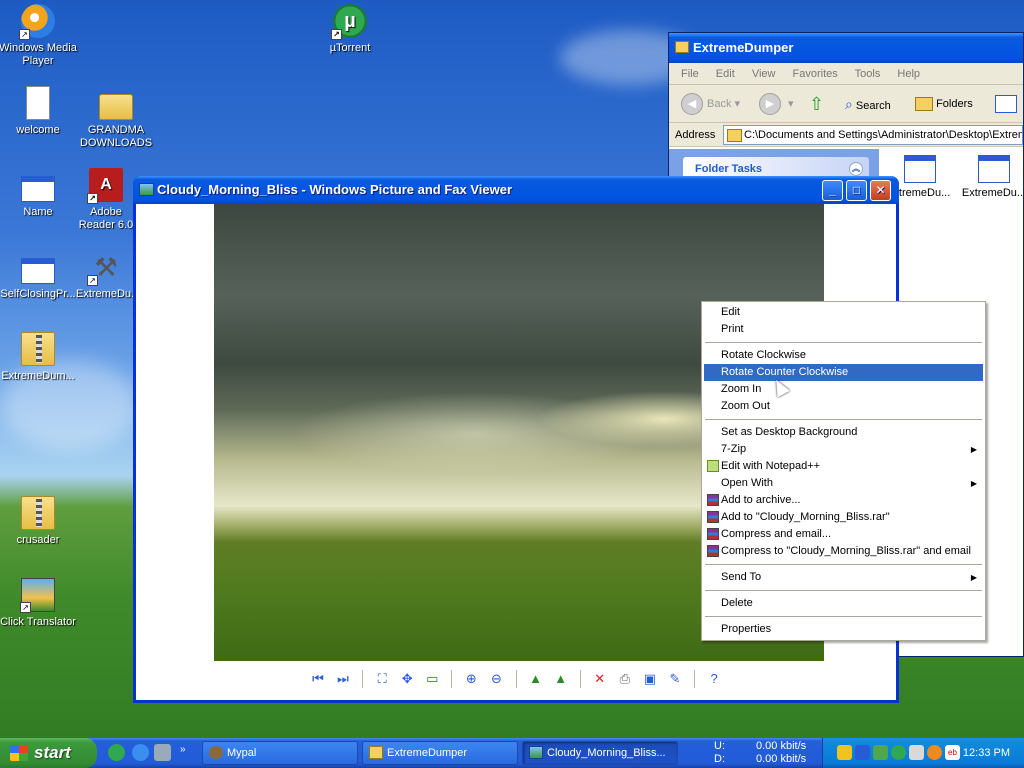 Image resolution: width=1024 pixels, height=768 pixels. I want to click on menu-view: View, so click(764, 74).